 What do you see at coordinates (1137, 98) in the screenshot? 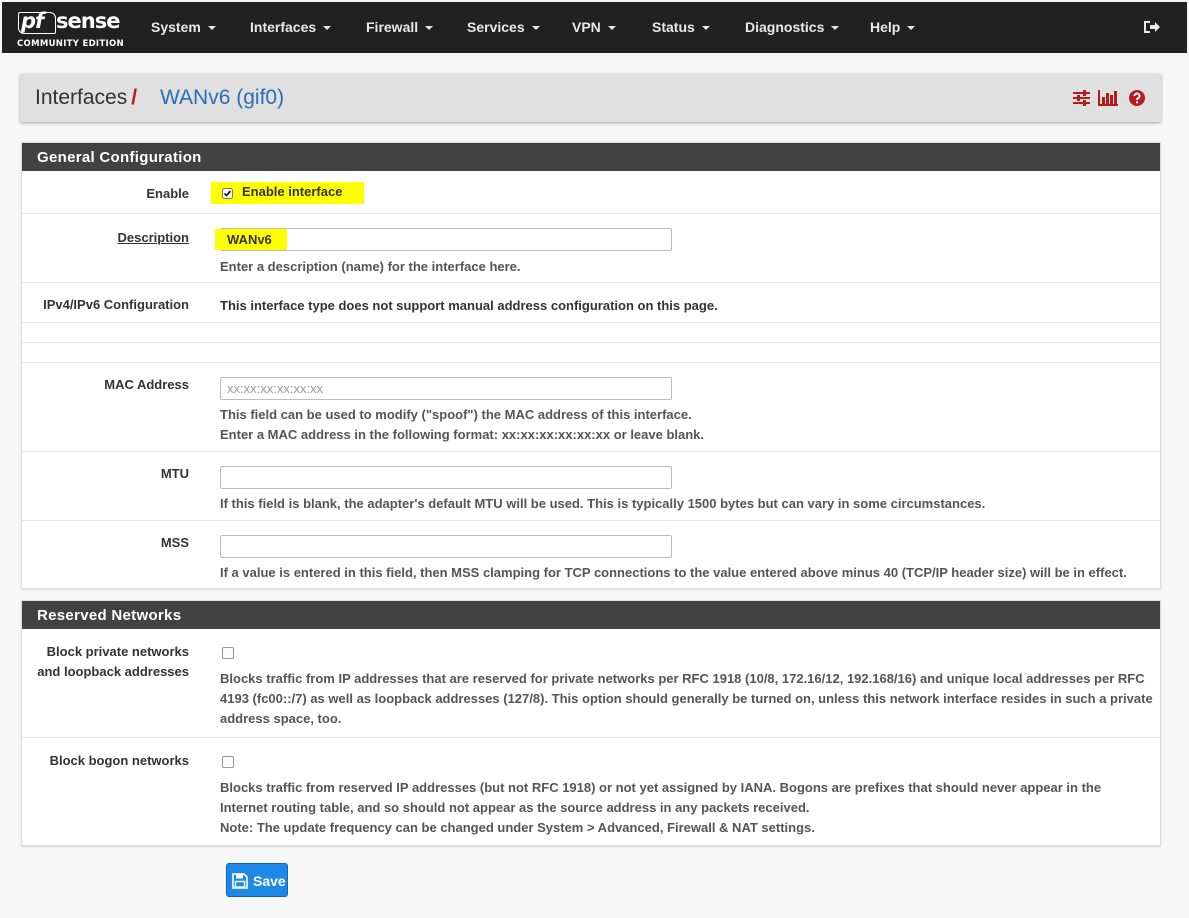
I see `help-question-icon` at bounding box center [1137, 98].